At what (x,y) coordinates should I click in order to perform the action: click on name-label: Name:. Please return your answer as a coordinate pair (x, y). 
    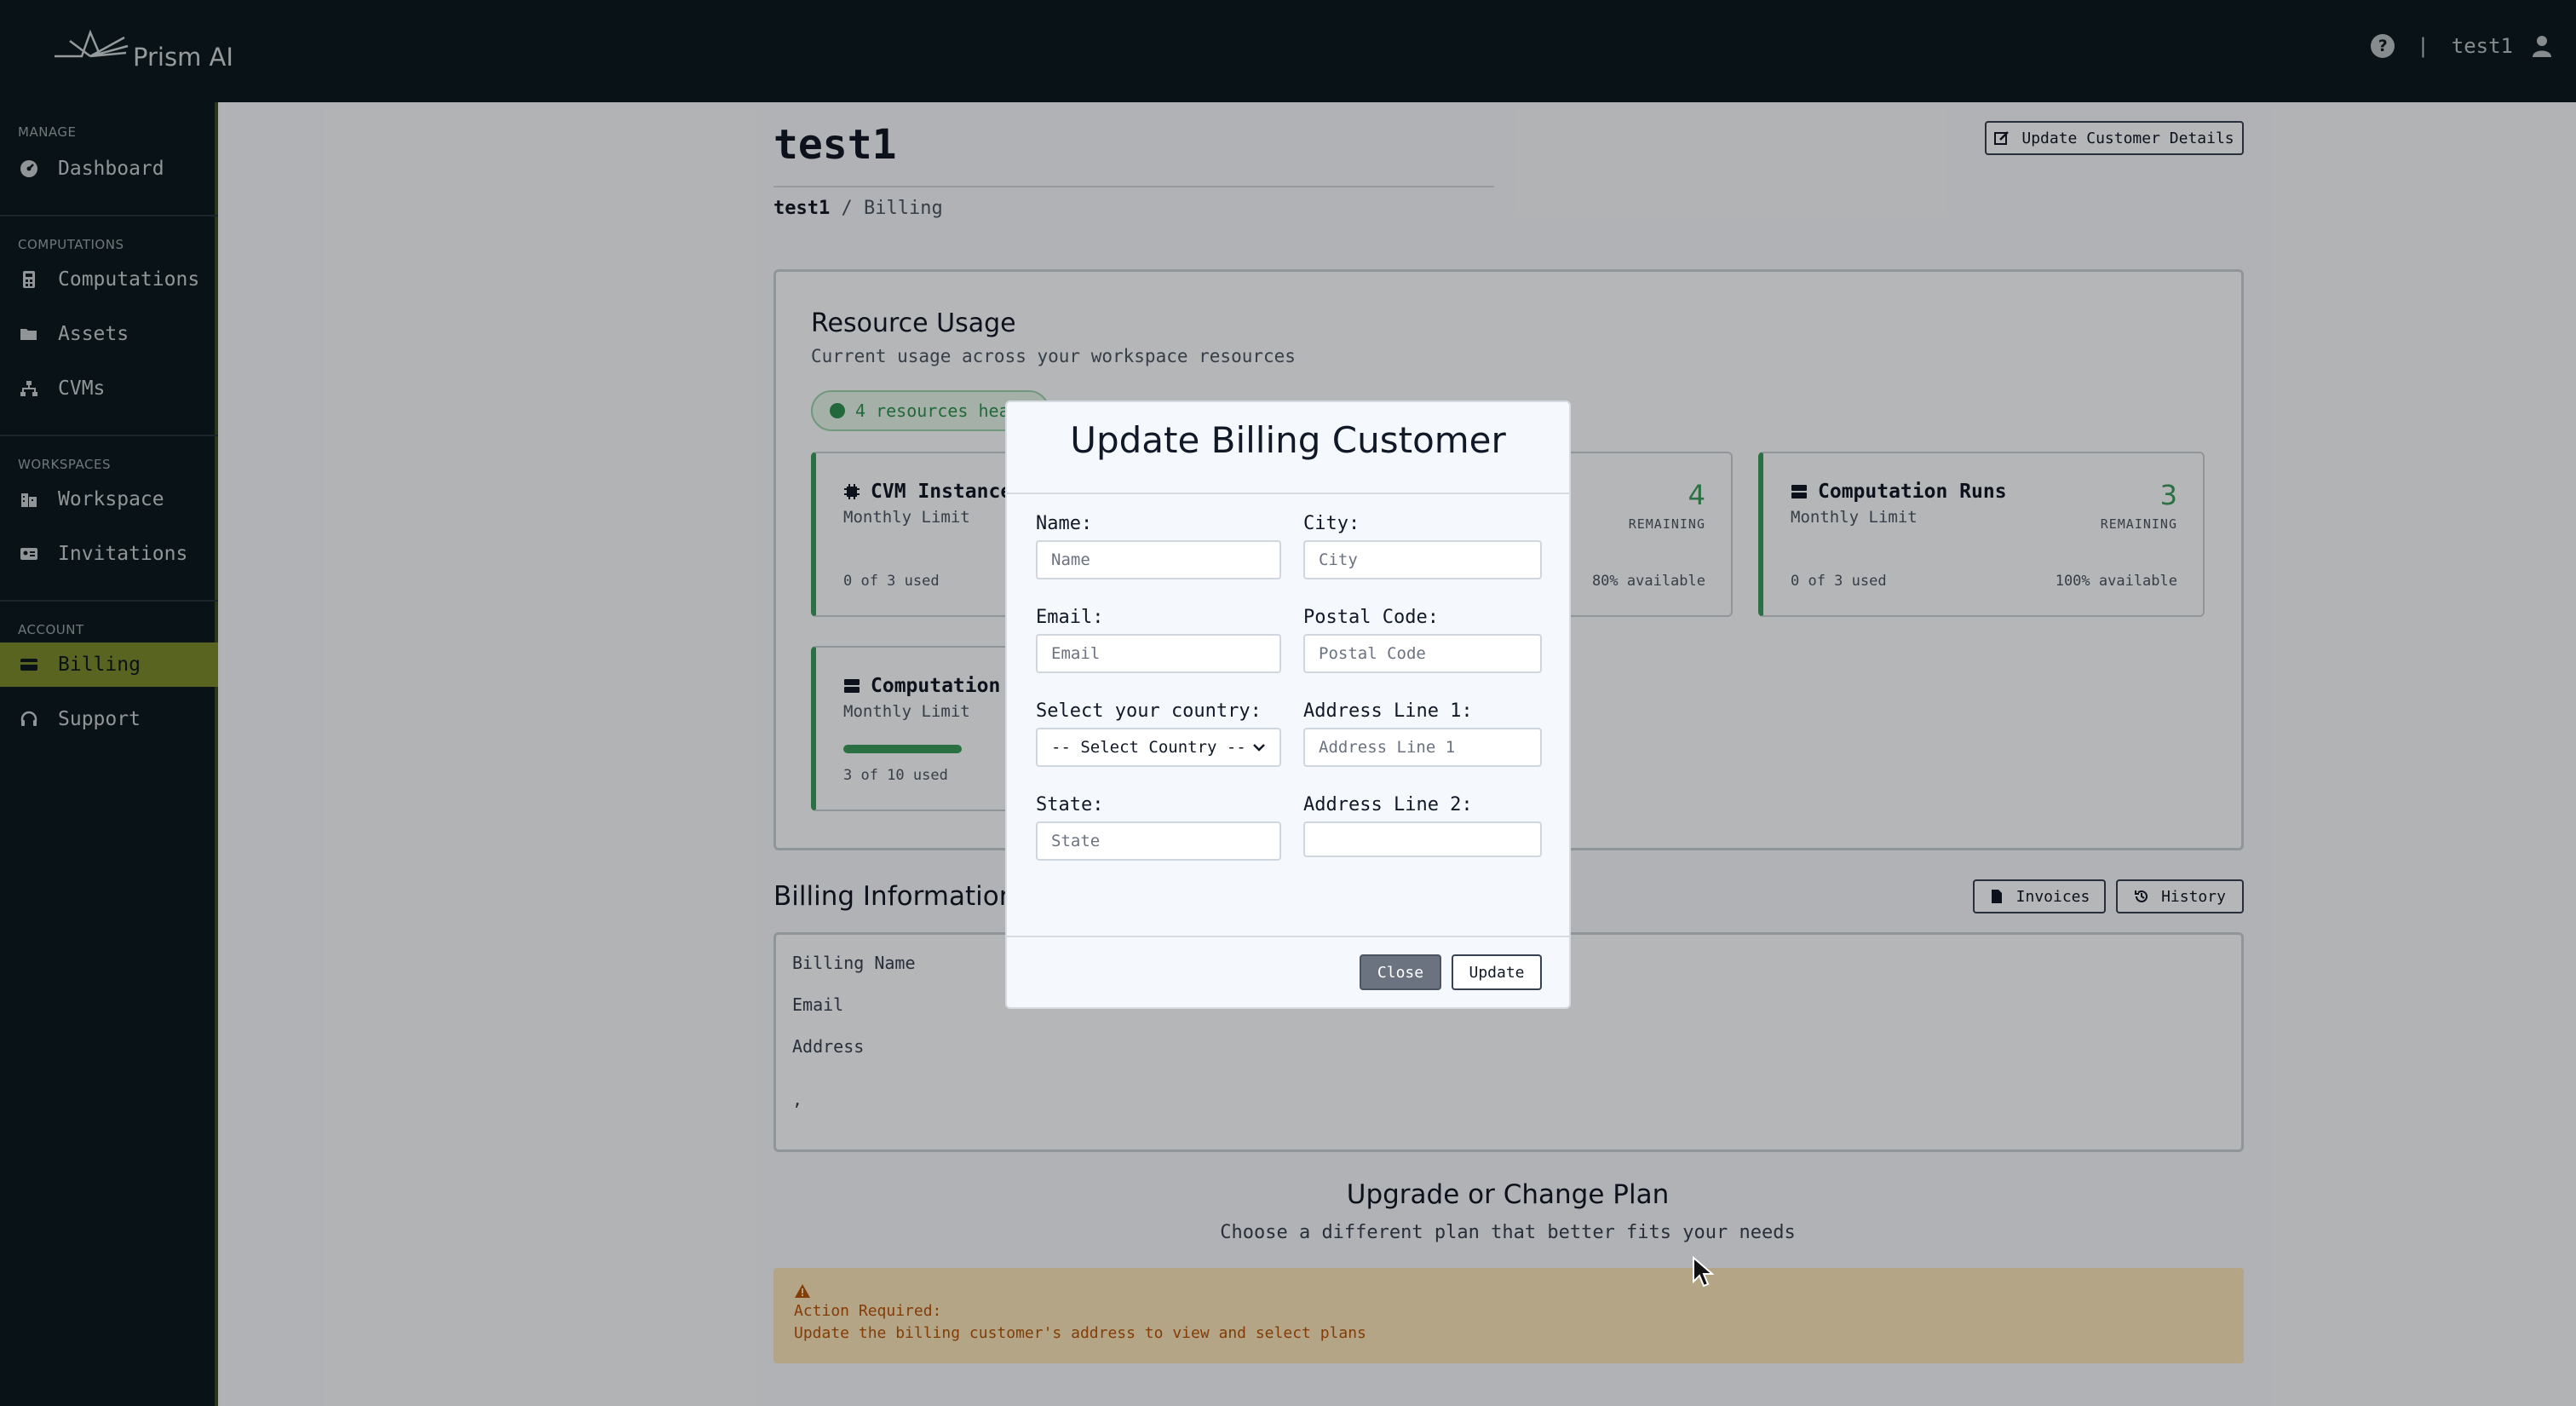
    Looking at the image, I should click on (1064, 523).